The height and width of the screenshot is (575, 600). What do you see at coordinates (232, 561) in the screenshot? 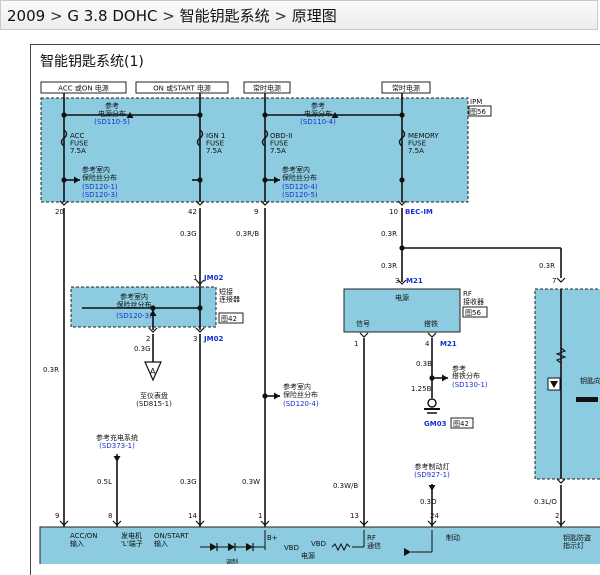
I see `module-input-label: 调制` at bounding box center [232, 561].